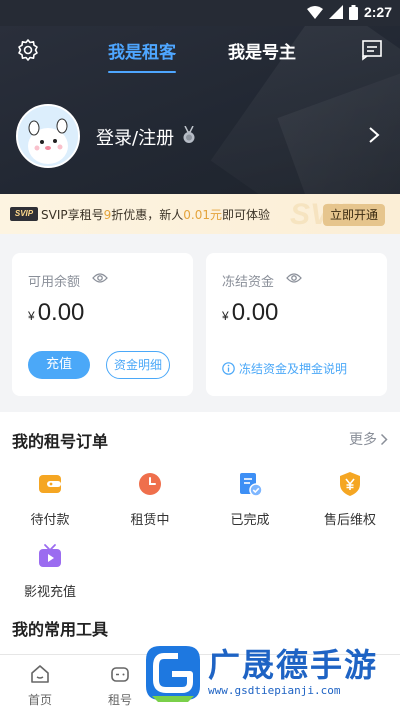  I want to click on message-icon, so click(372, 50).